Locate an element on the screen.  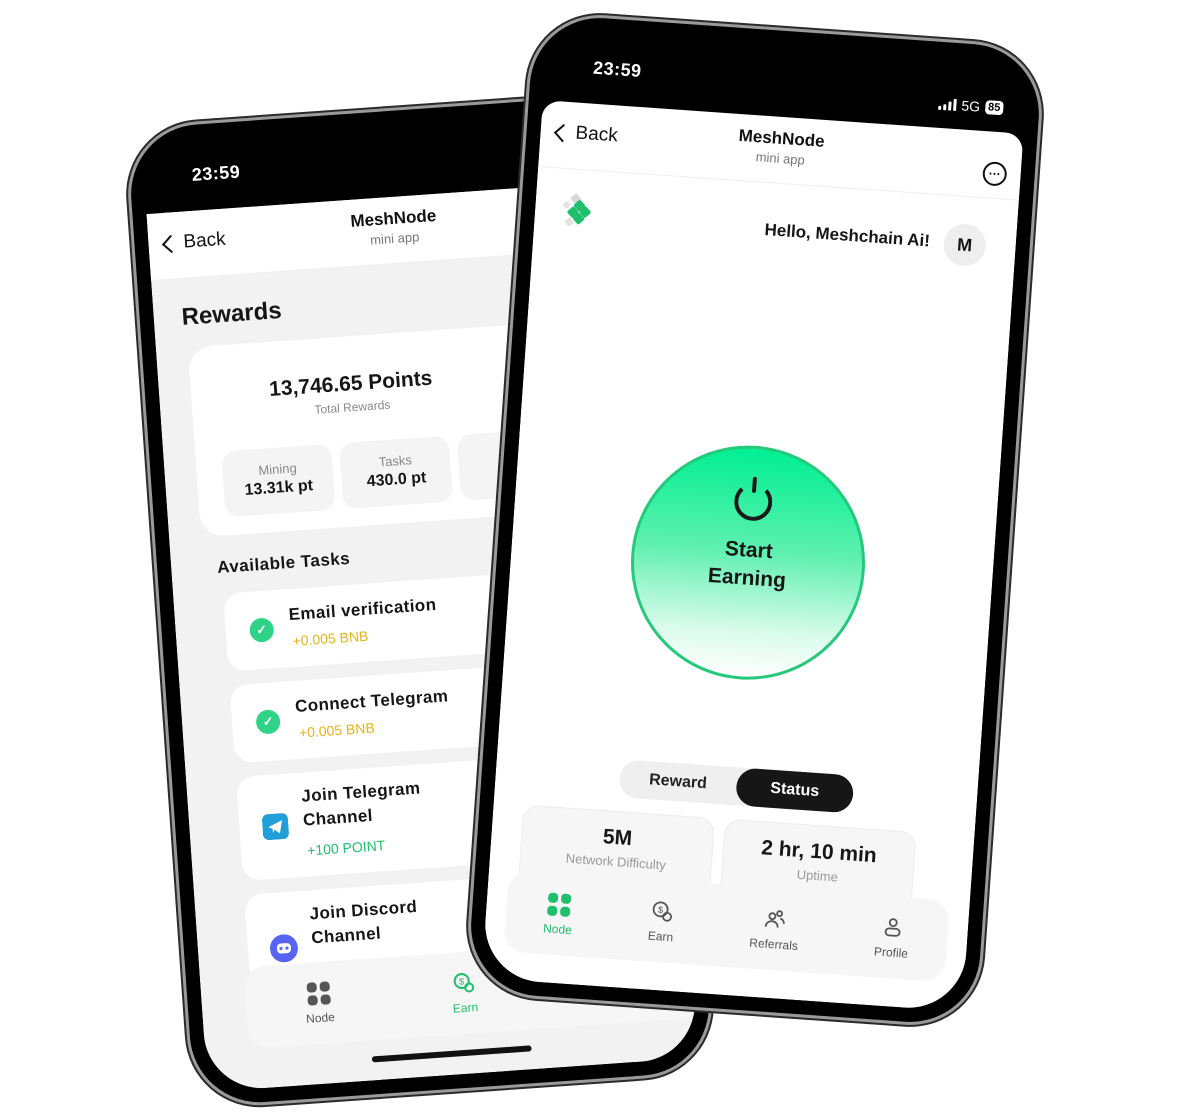
available-tasks-heading: Available Tasks is located at coordinates (283, 563).